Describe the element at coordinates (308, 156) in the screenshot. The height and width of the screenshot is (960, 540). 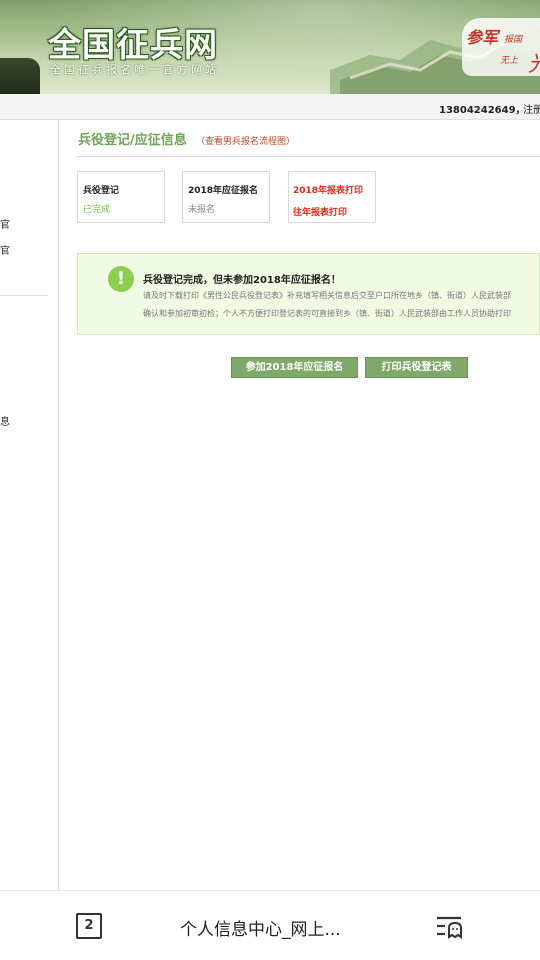
I see `title-divider` at that location.